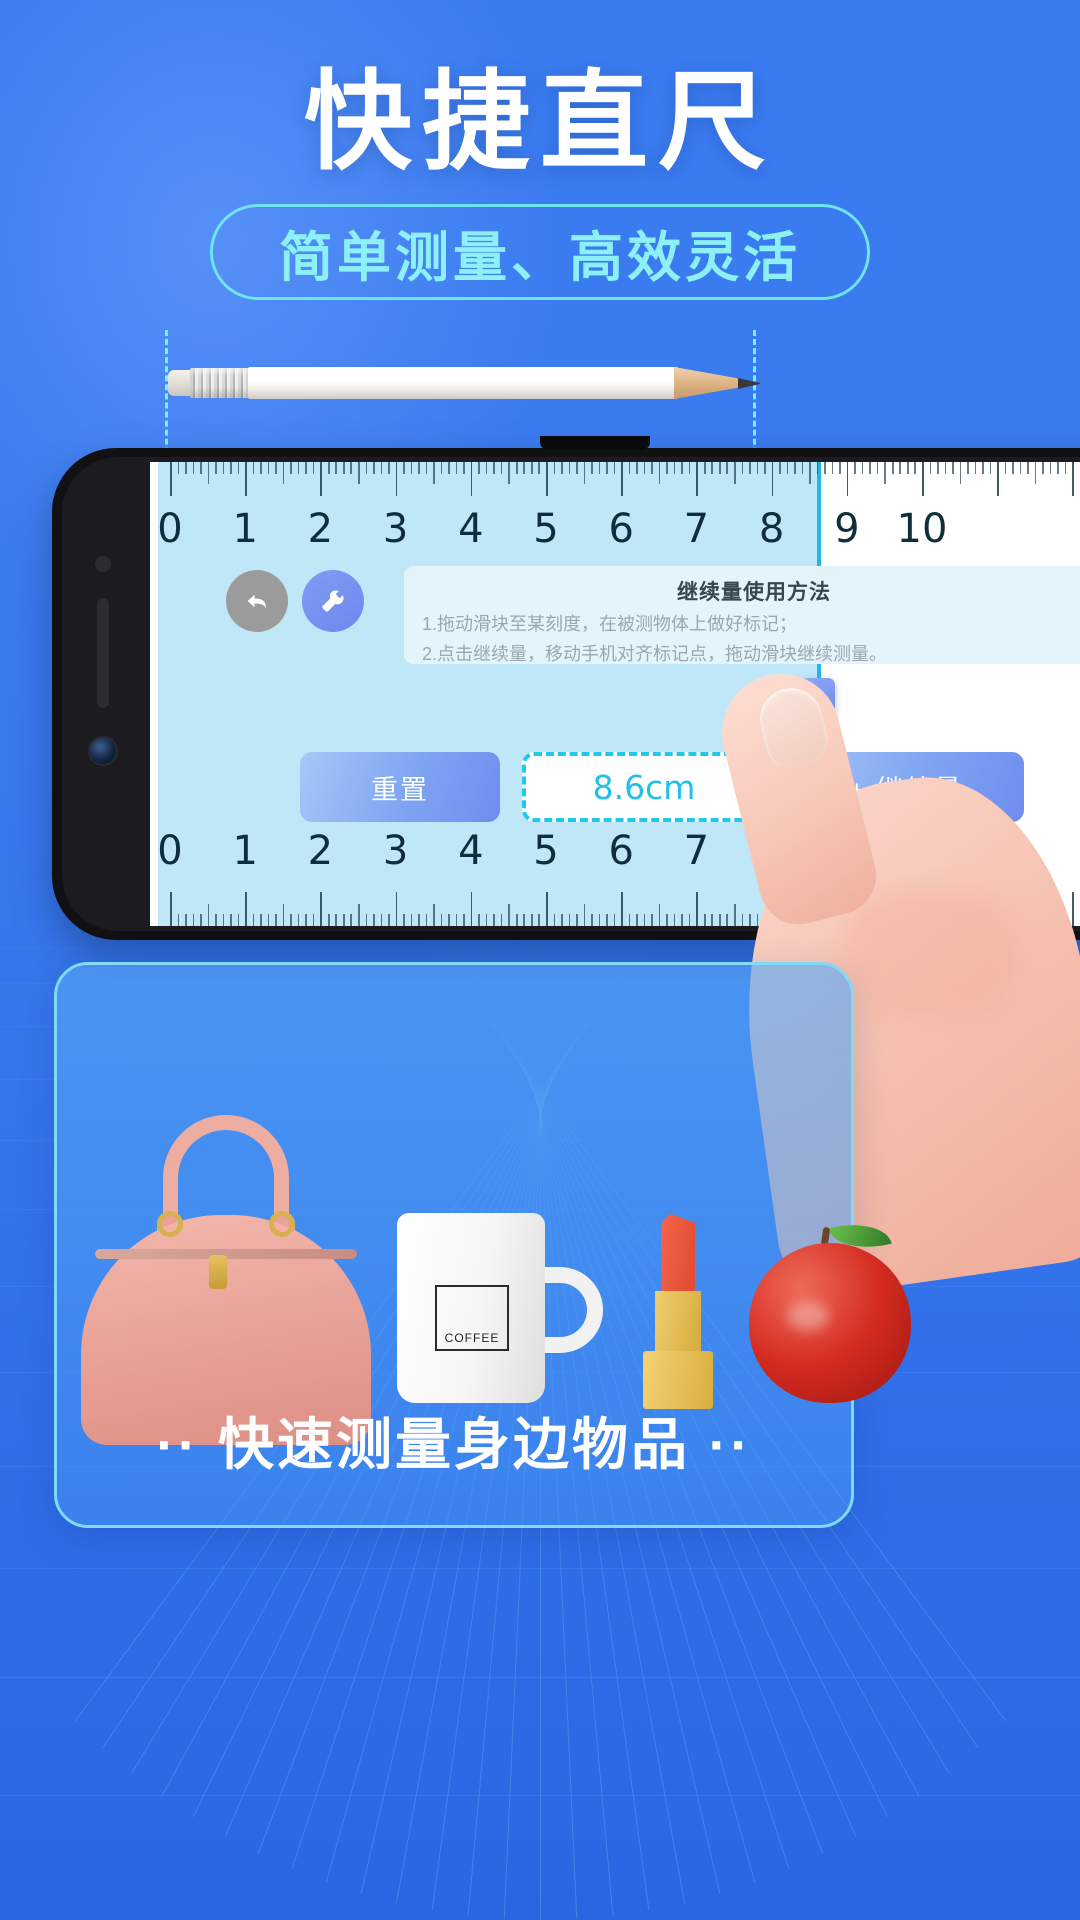  I want to click on measurement-value-box: 8.6cm, so click(644, 787).